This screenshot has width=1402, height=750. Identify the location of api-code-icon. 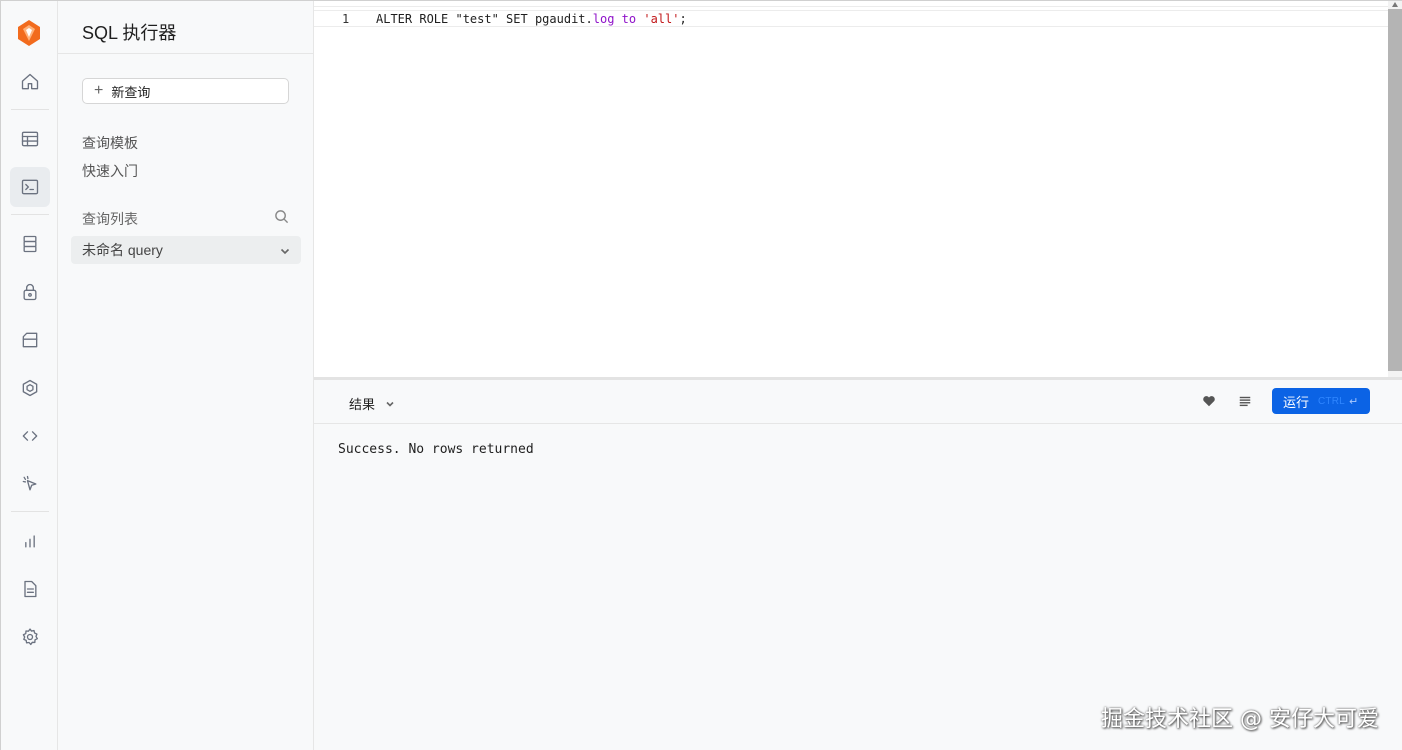
(30, 436).